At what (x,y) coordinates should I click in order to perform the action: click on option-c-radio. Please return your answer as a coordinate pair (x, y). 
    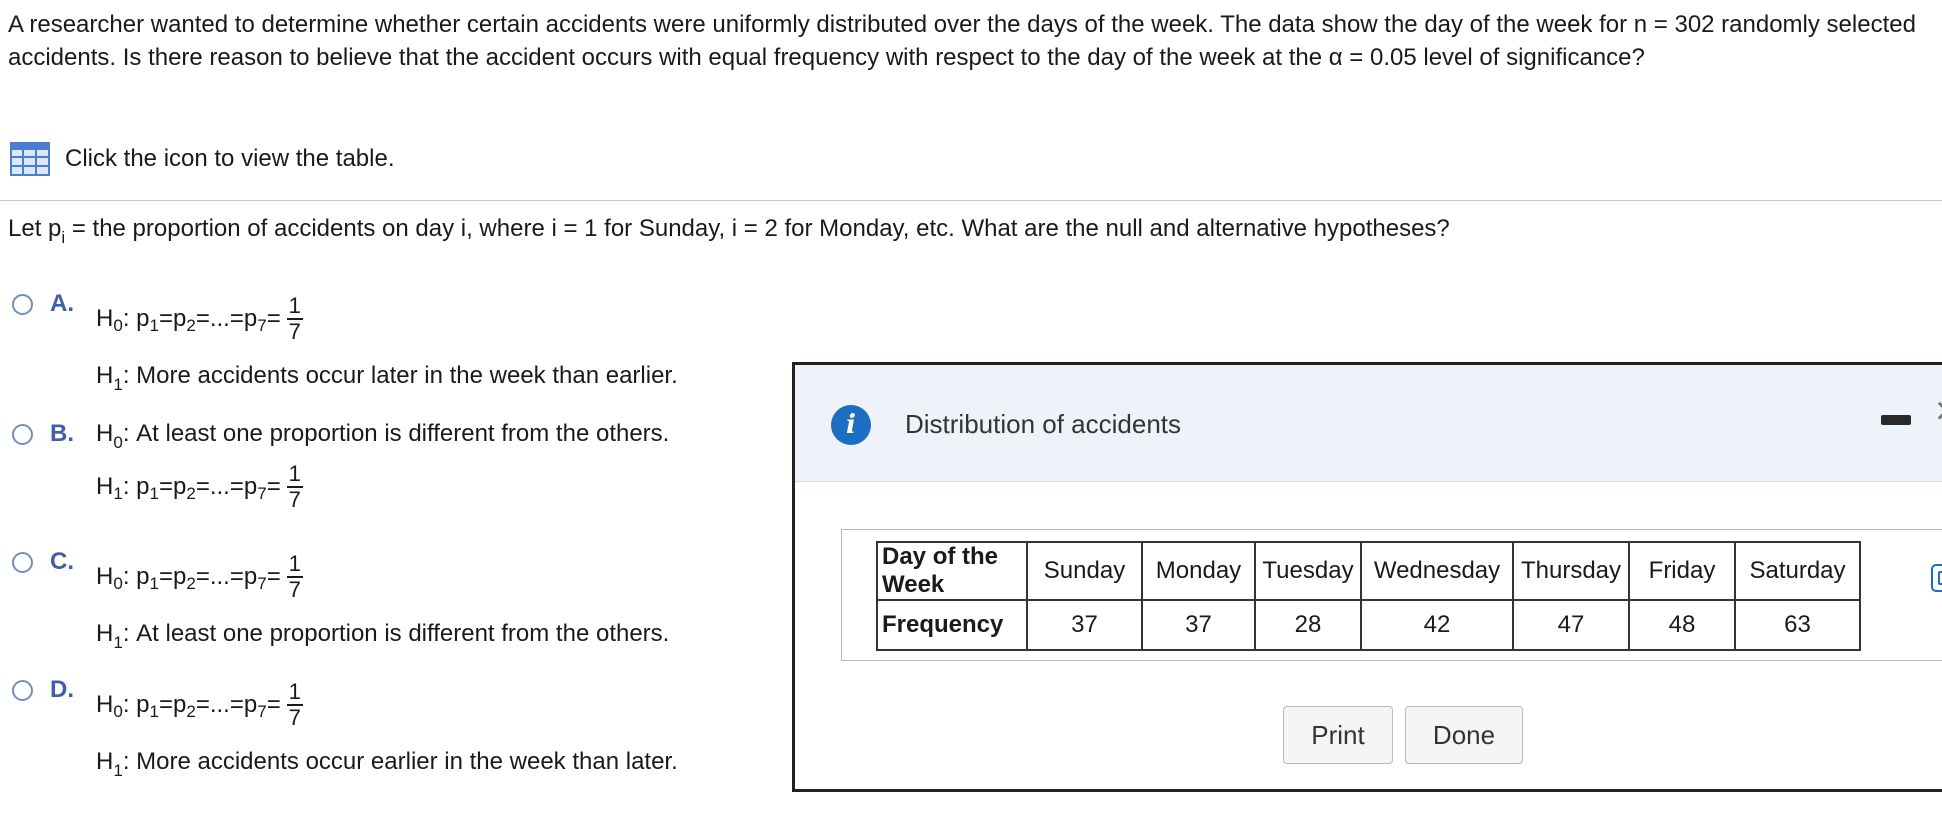
    Looking at the image, I should click on (22, 562).